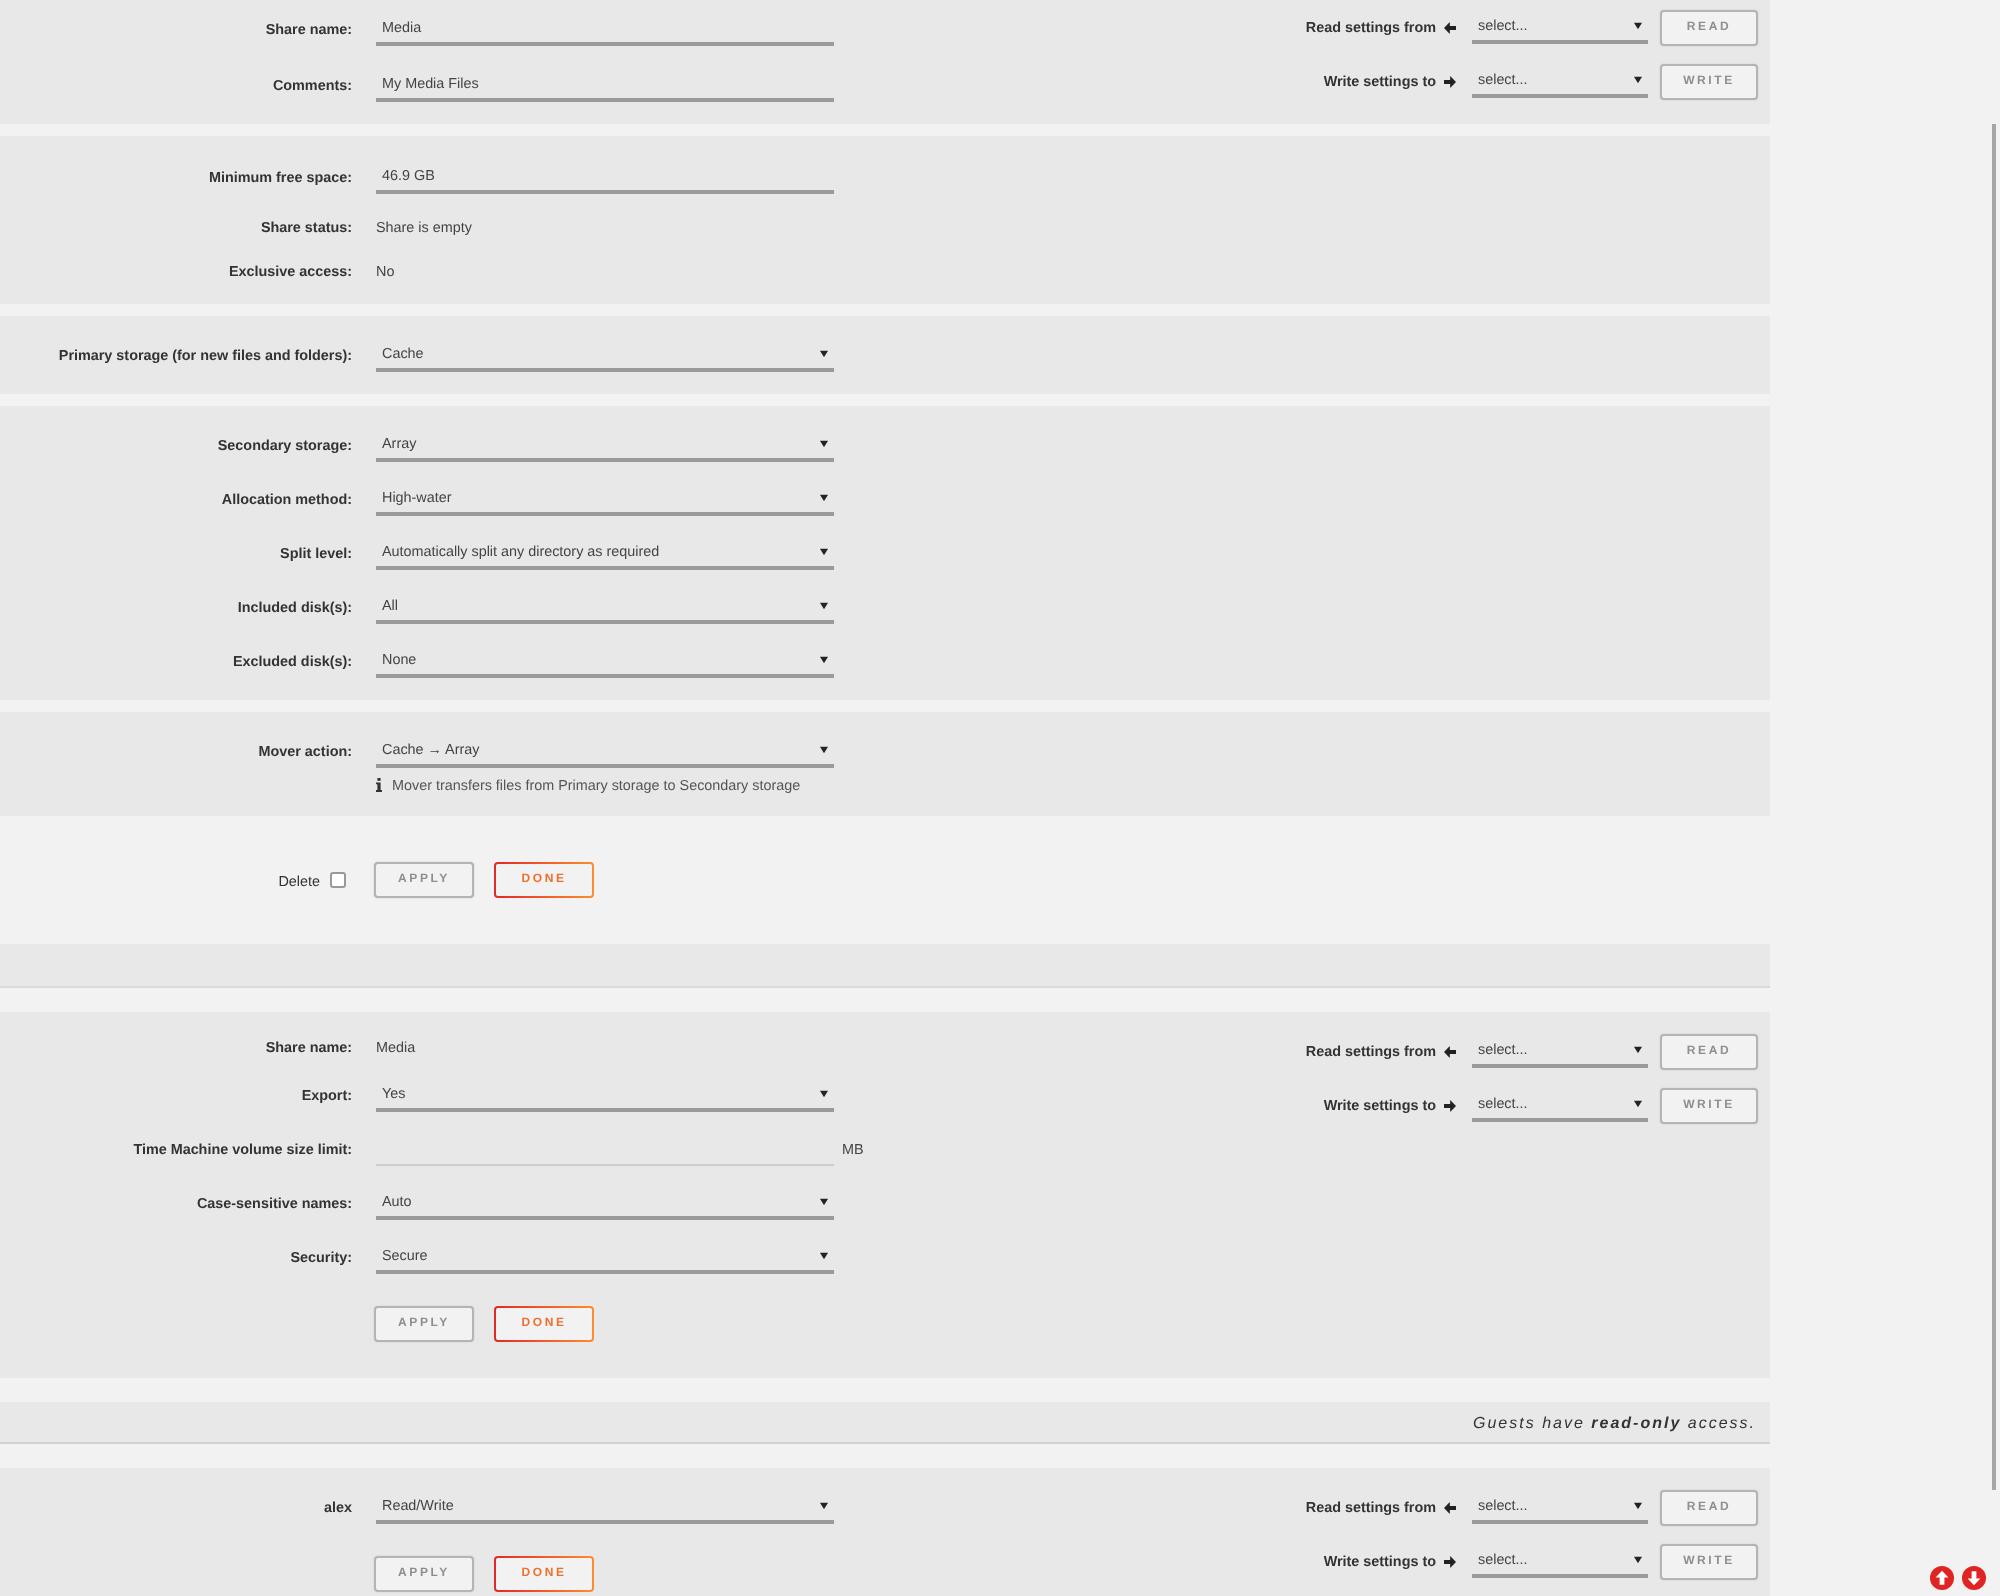  Describe the element at coordinates (1614, 1422) in the screenshot. I see `notice-text: Guests have read-only access.` at that location.